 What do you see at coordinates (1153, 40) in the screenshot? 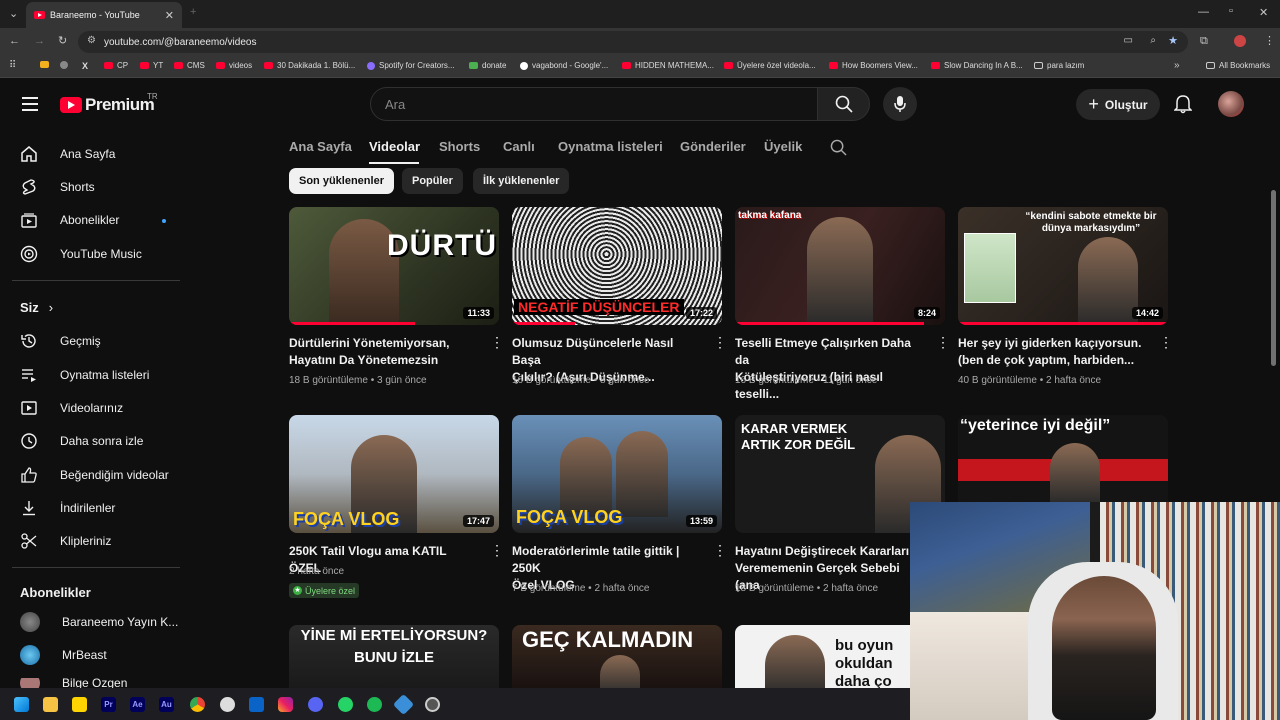
I see `zoom-icon: ⌕` at bounding box center [1153, 40].